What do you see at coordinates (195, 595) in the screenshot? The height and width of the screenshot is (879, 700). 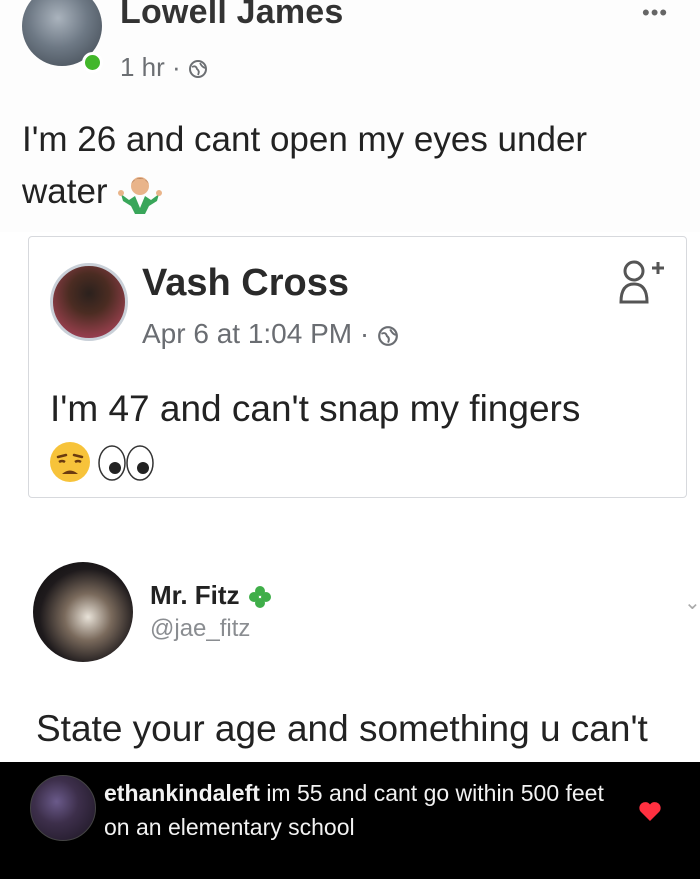 I see `tweet-author-name: Mr. Fitz` at bounding box center [195, 595].